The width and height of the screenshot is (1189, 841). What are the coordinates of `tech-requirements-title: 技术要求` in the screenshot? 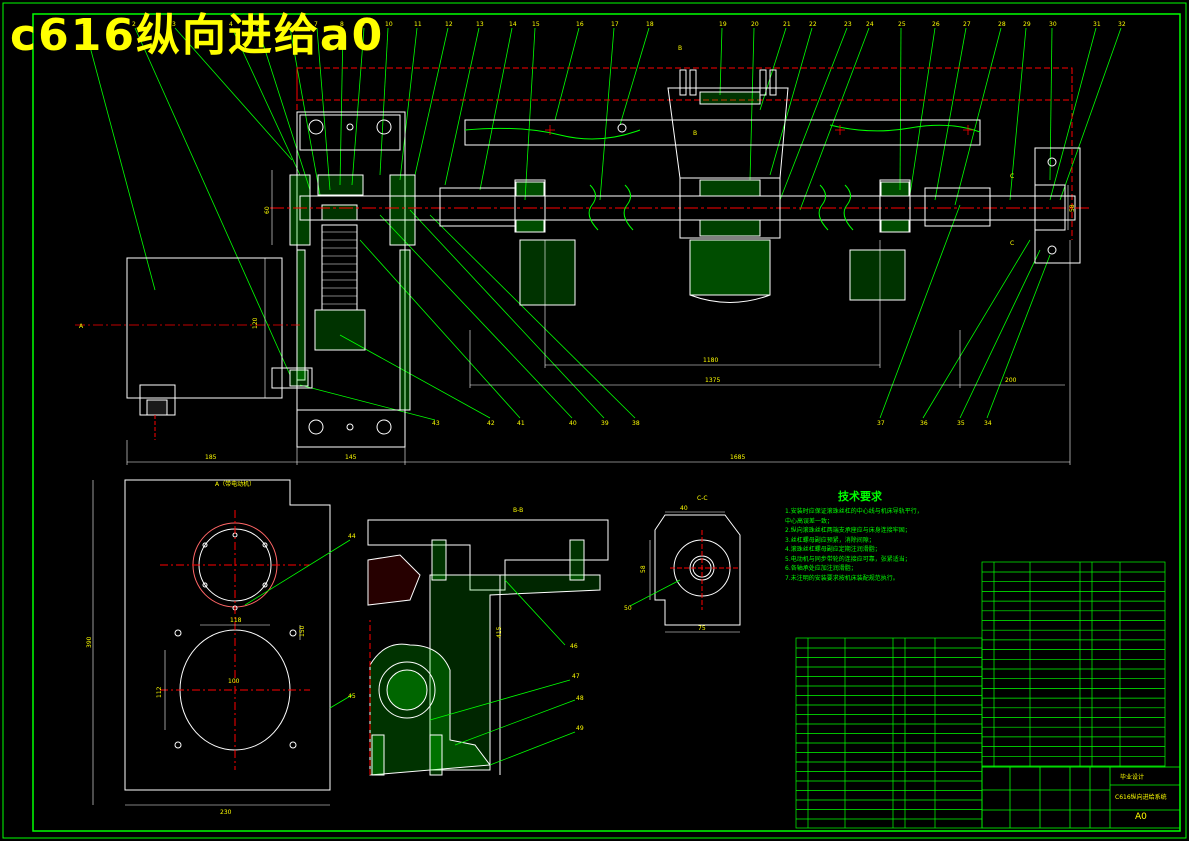 It's located at (860, 496).